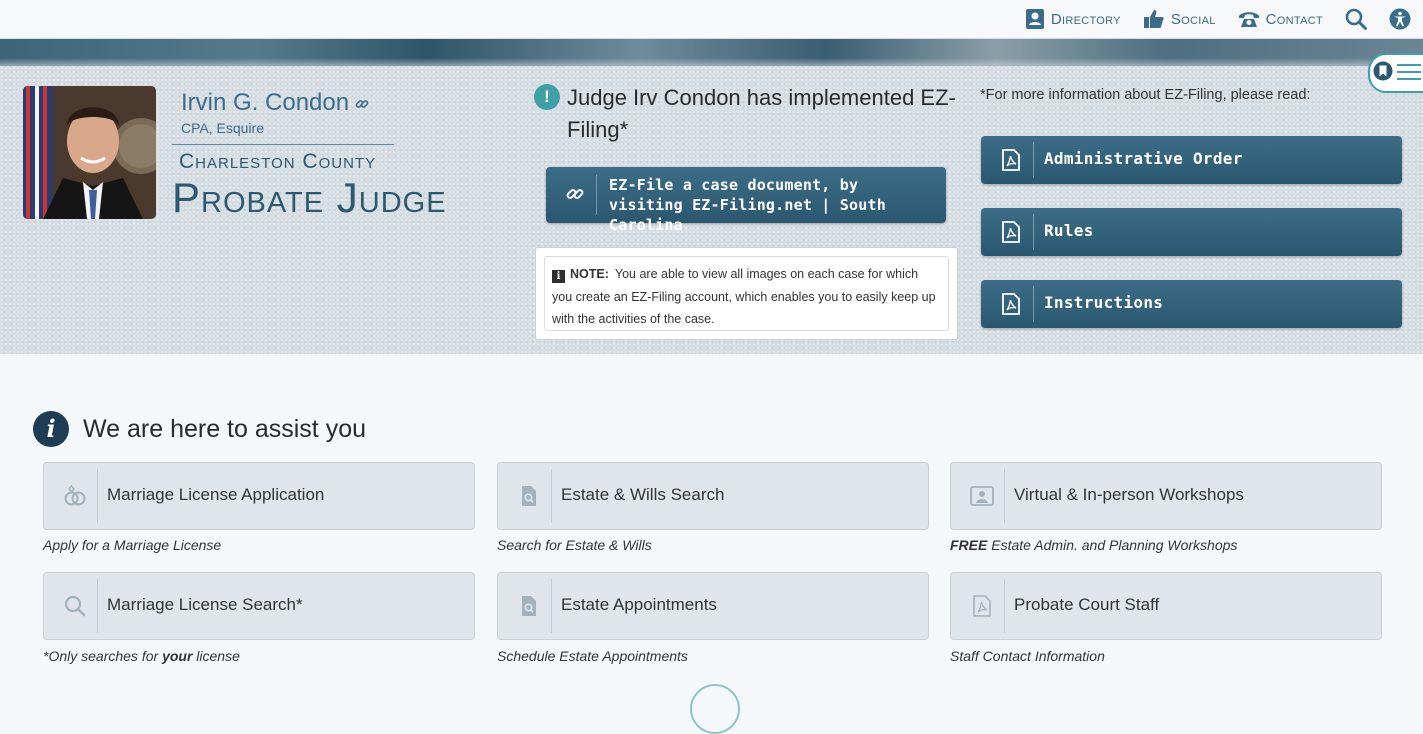 The image size is (1423, 734). What do you see at coordinates (592, 656) in the screenshot?
I see `card-caption: Schedule Estate Appointments` at bounding box center [592, 656].